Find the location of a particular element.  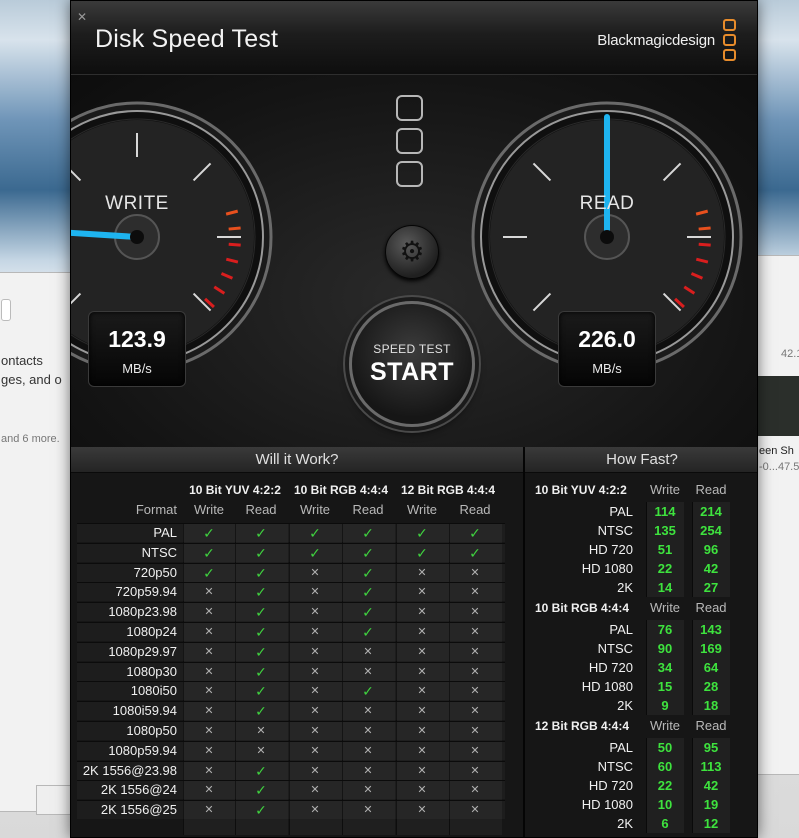

format-row-label: 720p59.94 is located at coordinates (146, 592).